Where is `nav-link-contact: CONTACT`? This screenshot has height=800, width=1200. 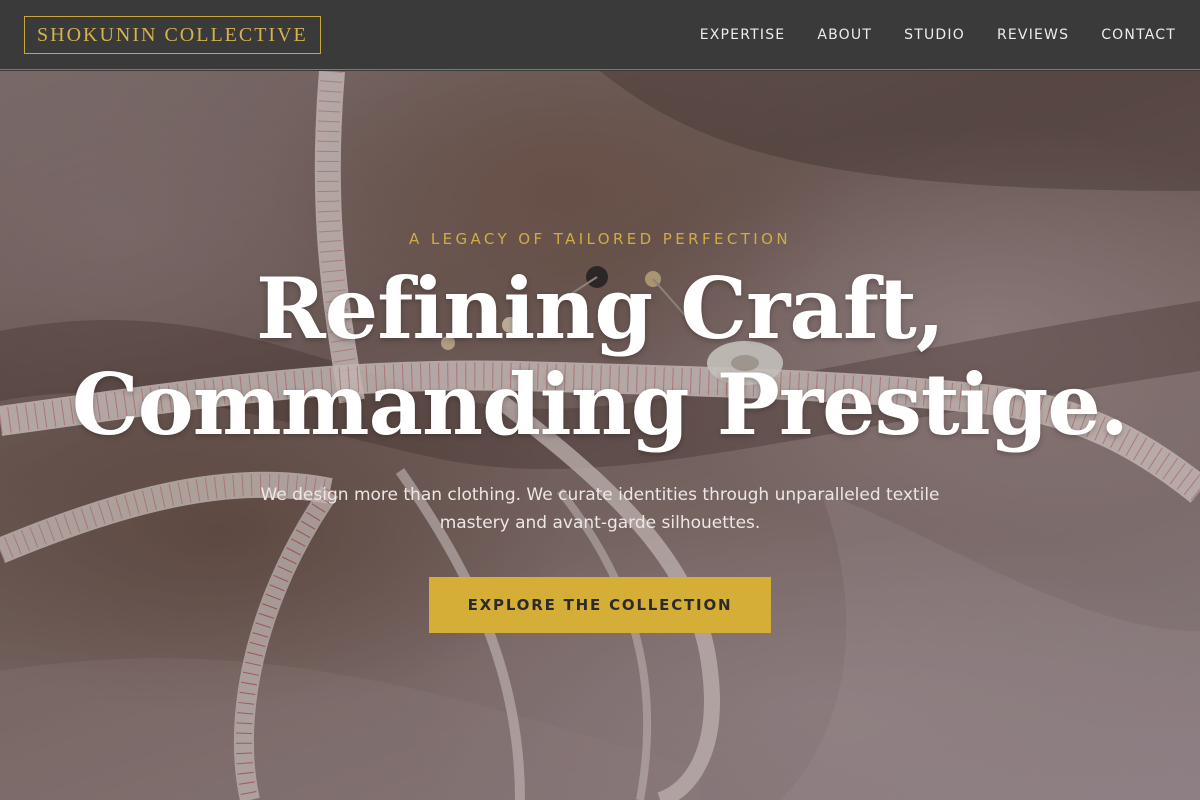
nav-link-contact: CONTACT is located at coordinates (1138, 35).